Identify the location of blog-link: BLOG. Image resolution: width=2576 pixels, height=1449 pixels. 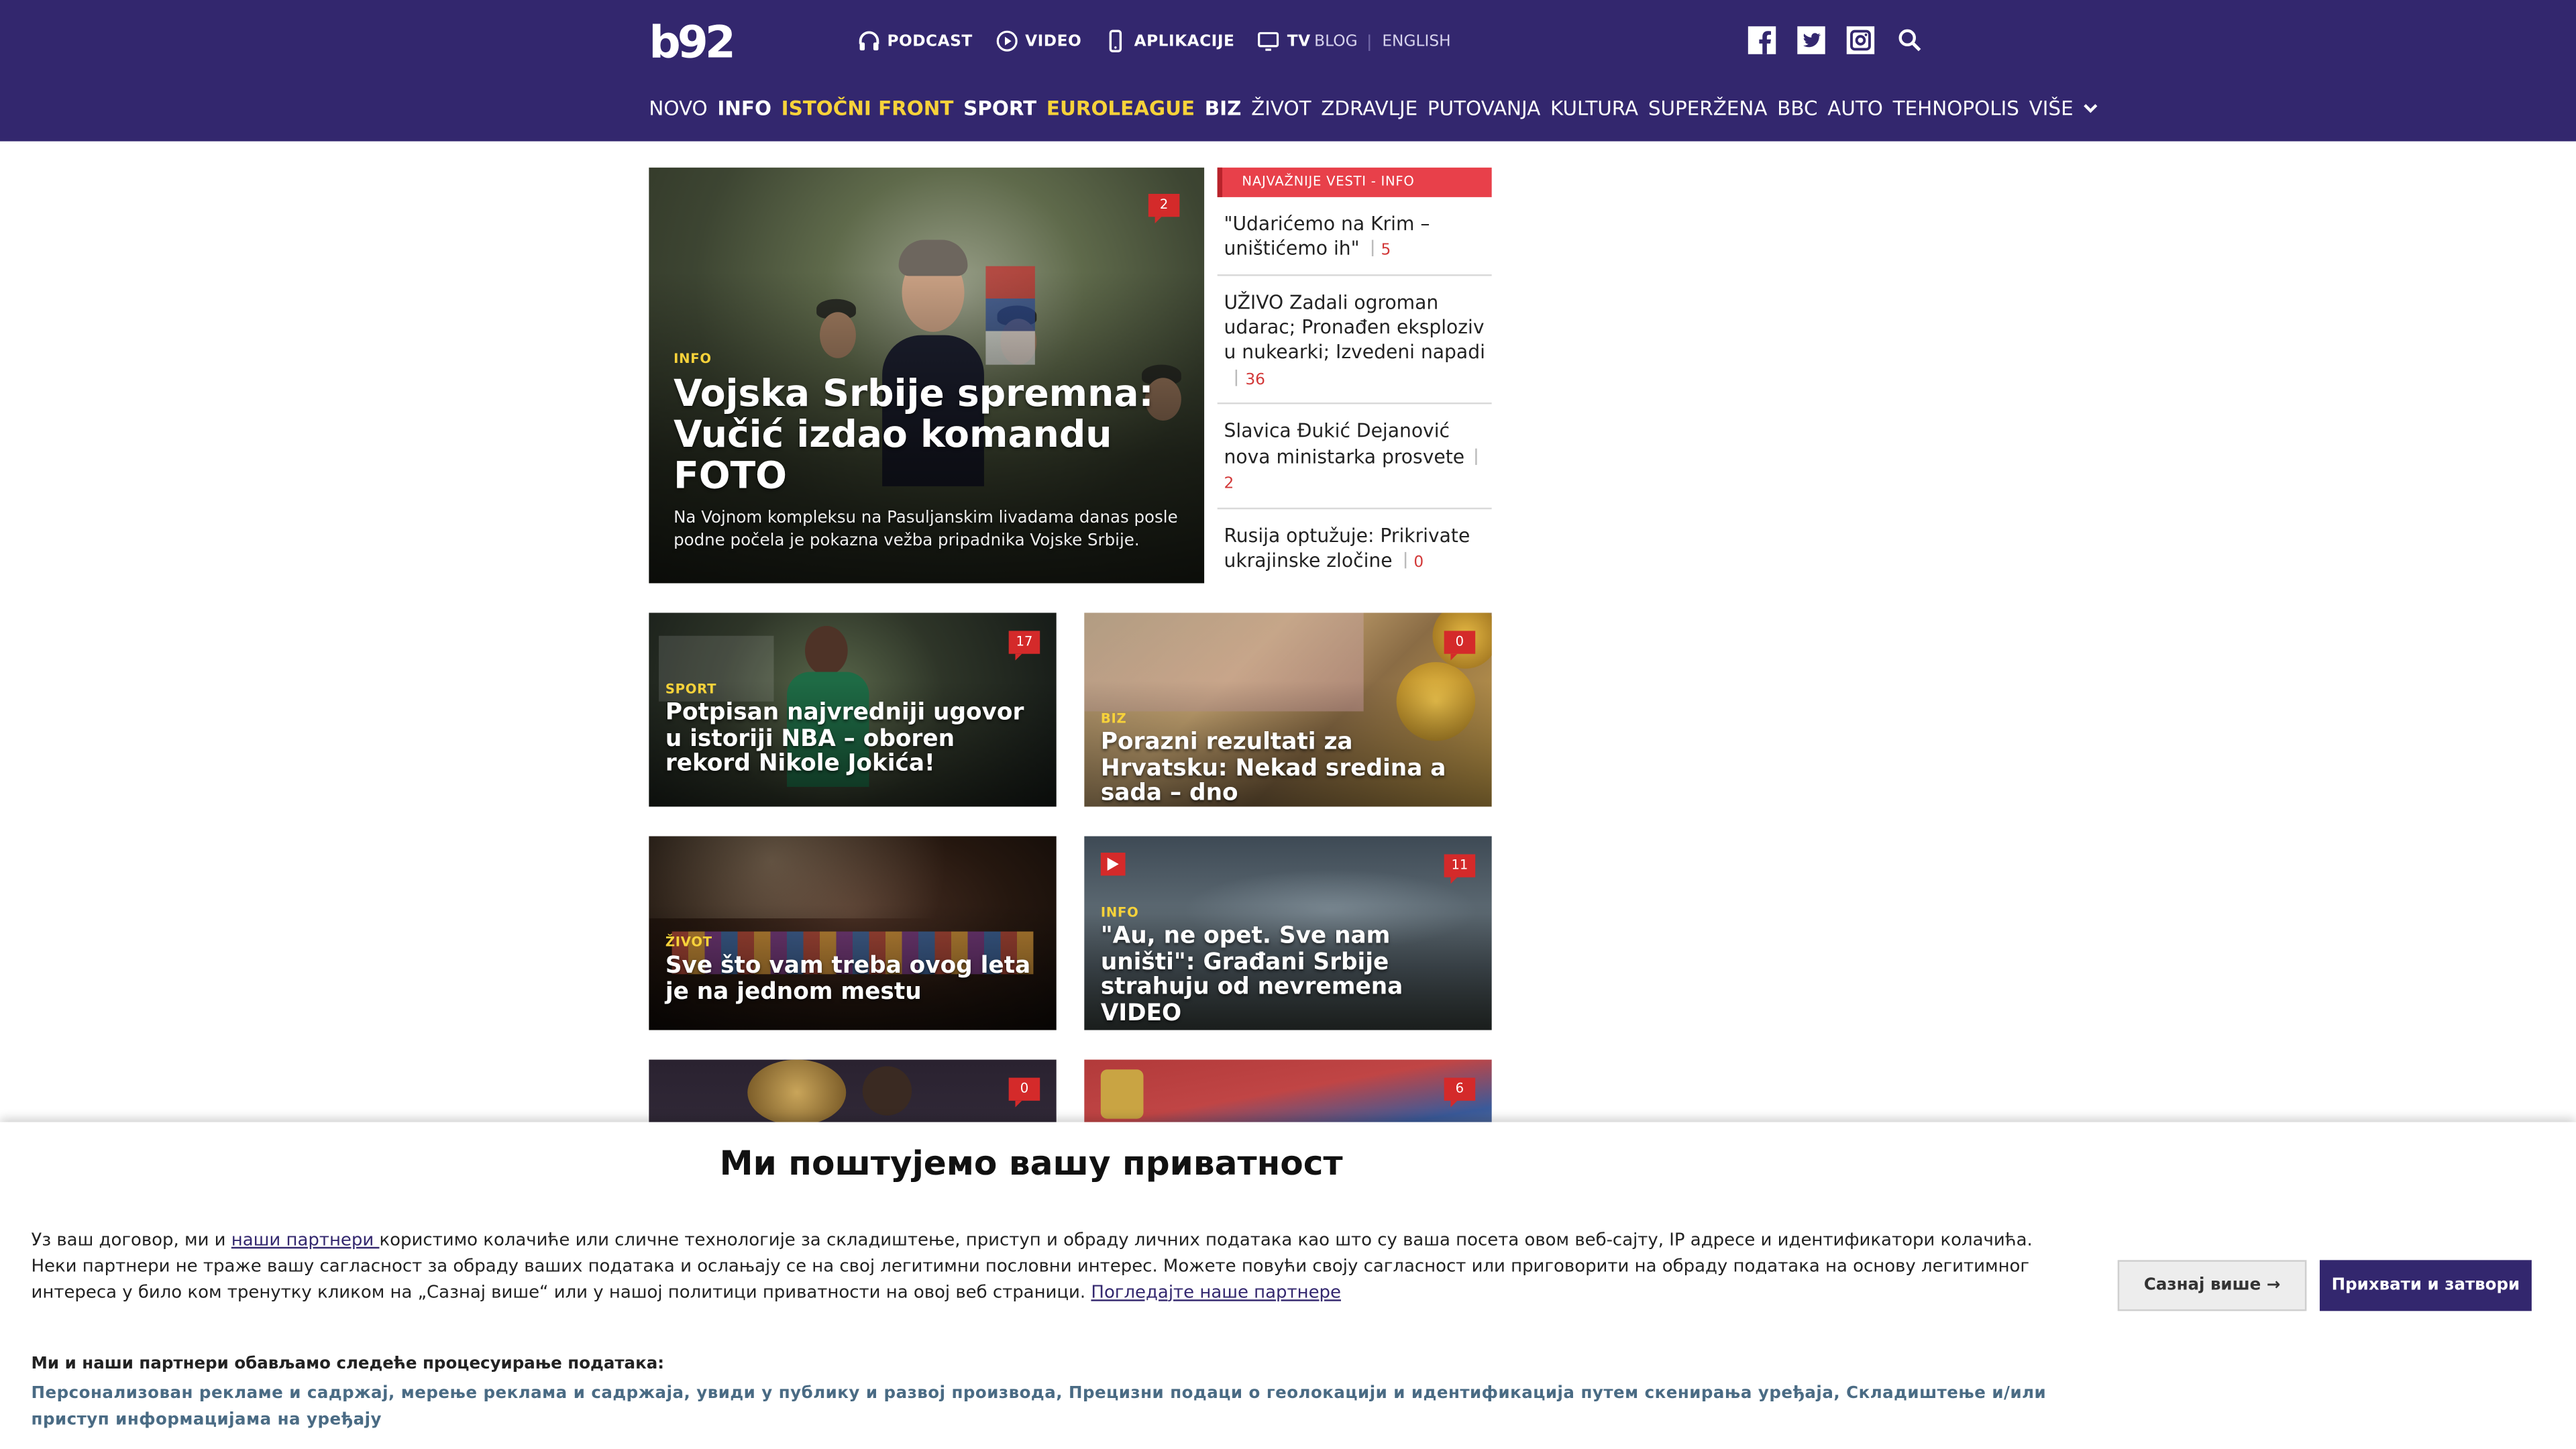
(1335, 42).